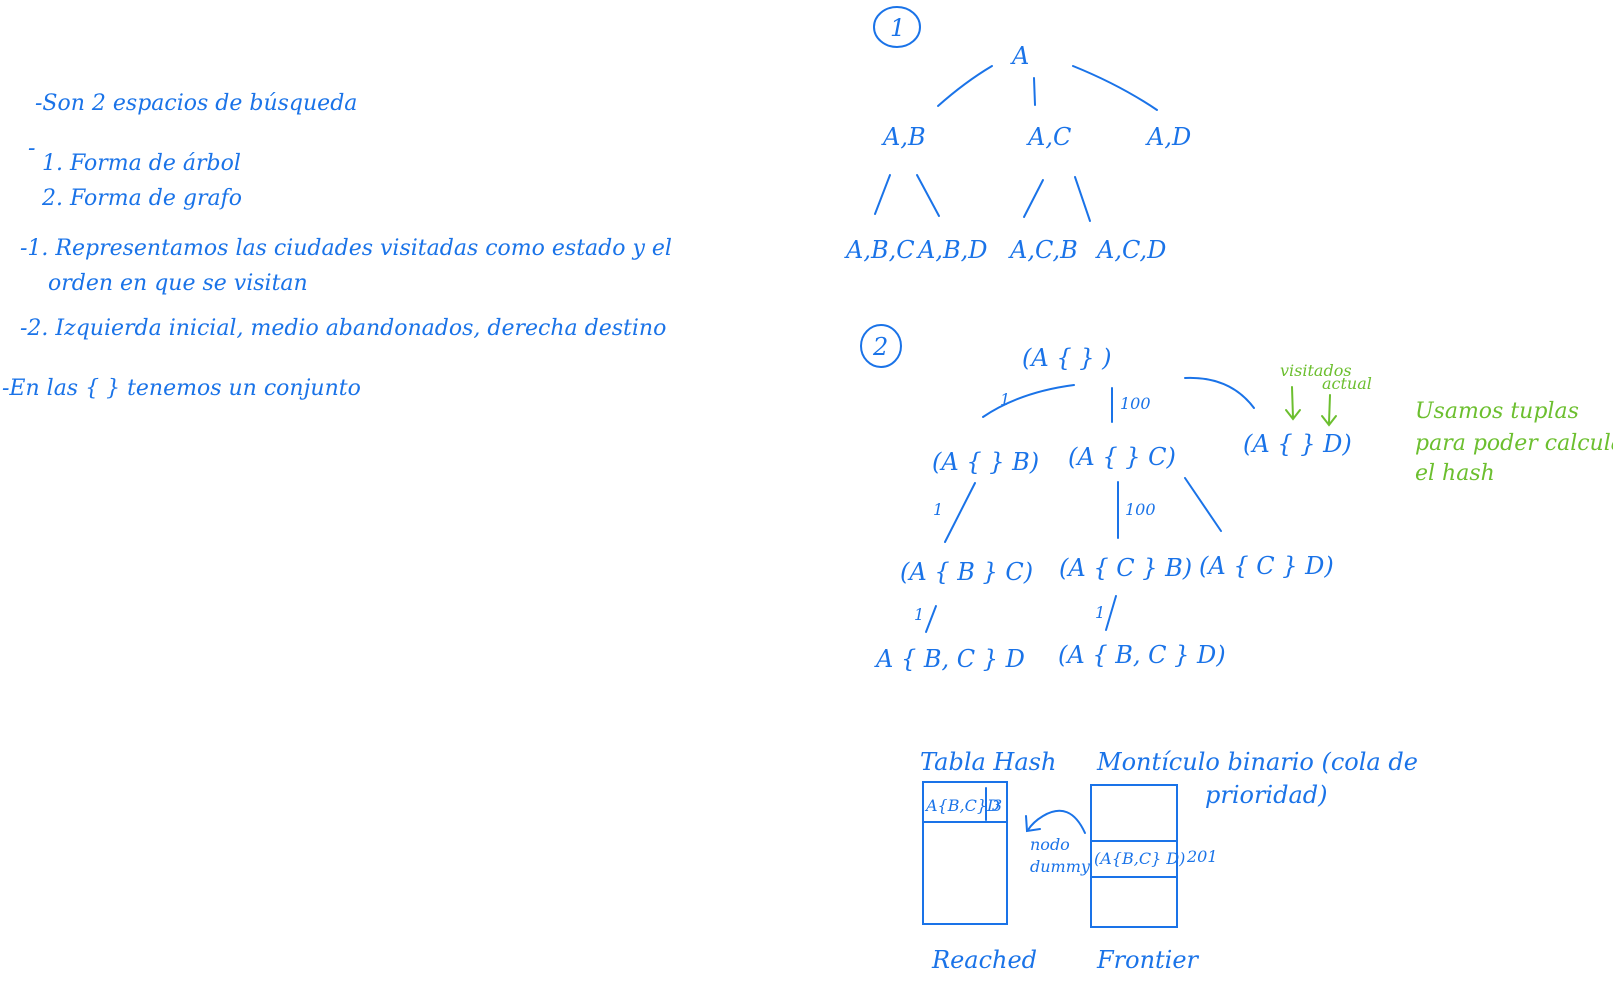 This screenshot has width=1613, height=1000. What do you see at coordinates (1048, 137) in the screenshot?
I see `tree-node-ac: A,C` at bounding box center [1048, 137].